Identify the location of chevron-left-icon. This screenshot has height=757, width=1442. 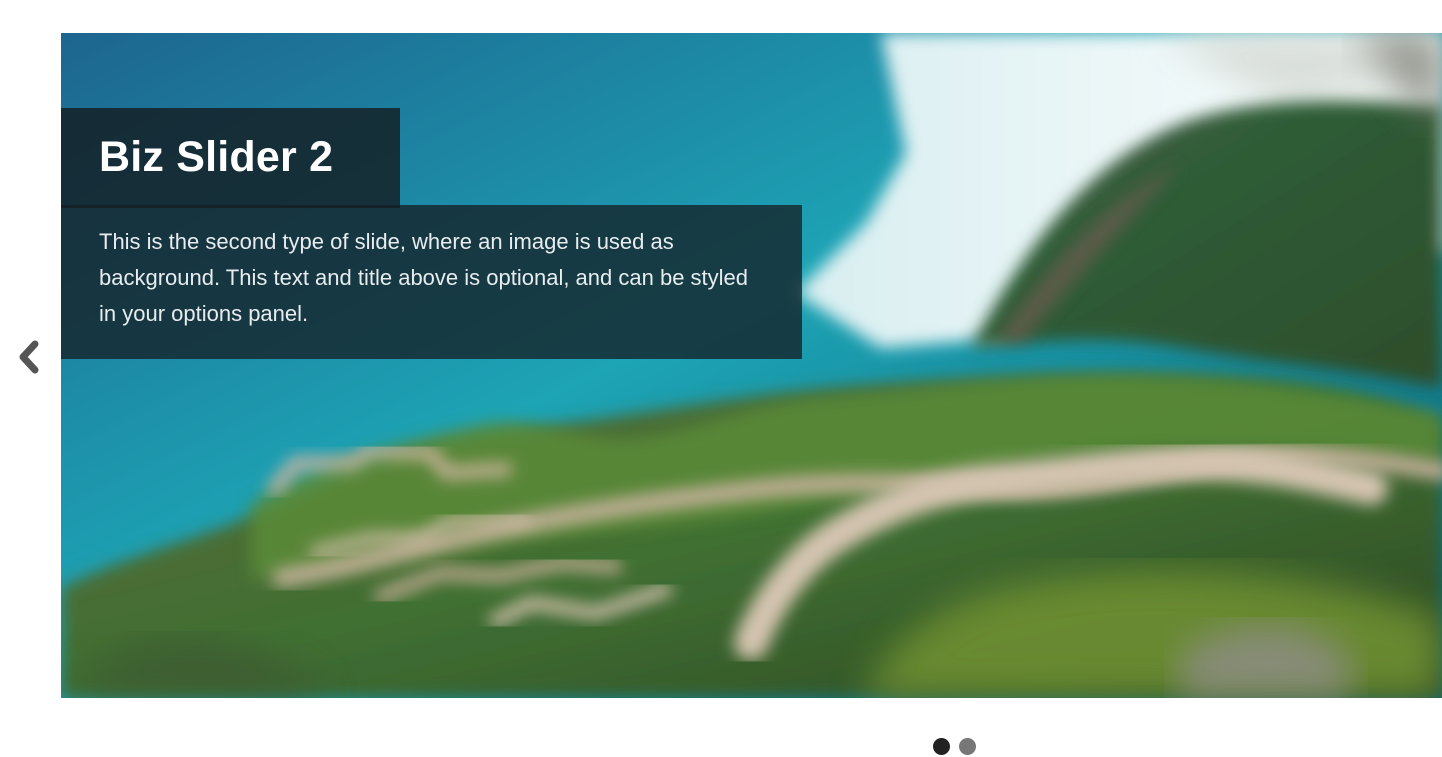
(29, 357).